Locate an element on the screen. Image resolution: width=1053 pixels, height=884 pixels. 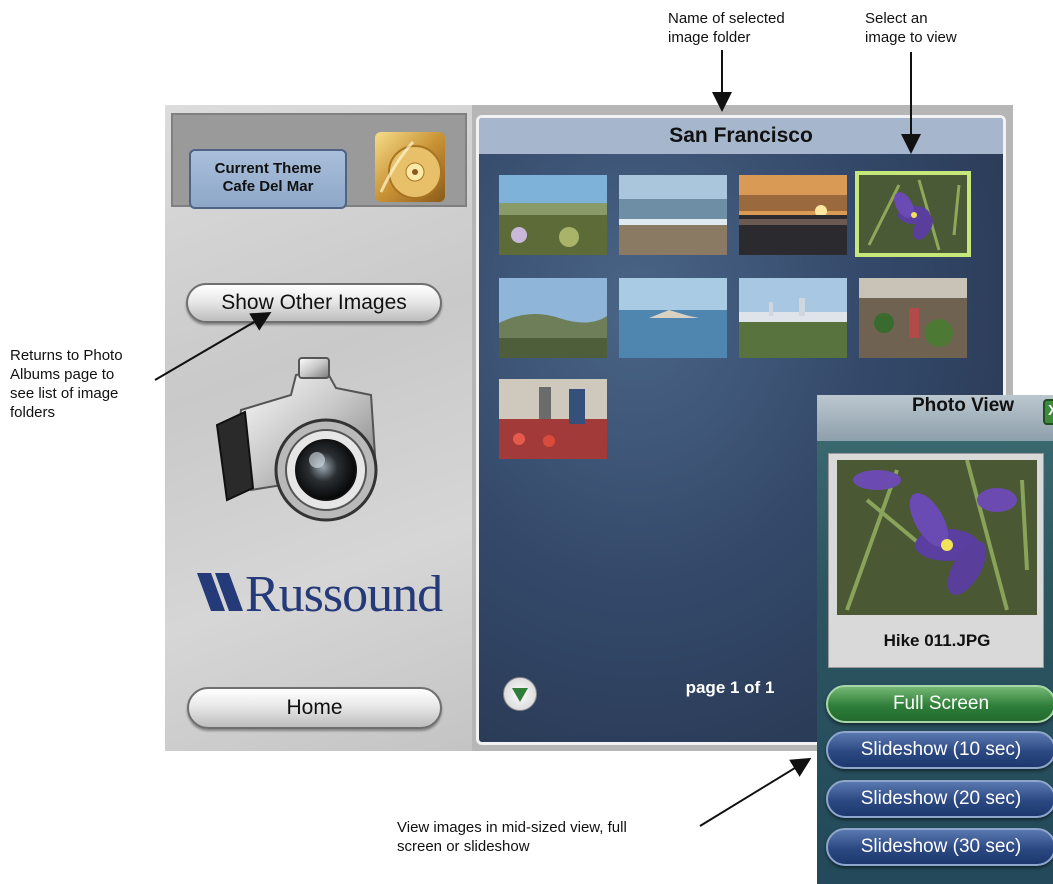
current-theme-label: Current Theme Cafe Del Mar is located at coordinates (268, 179).